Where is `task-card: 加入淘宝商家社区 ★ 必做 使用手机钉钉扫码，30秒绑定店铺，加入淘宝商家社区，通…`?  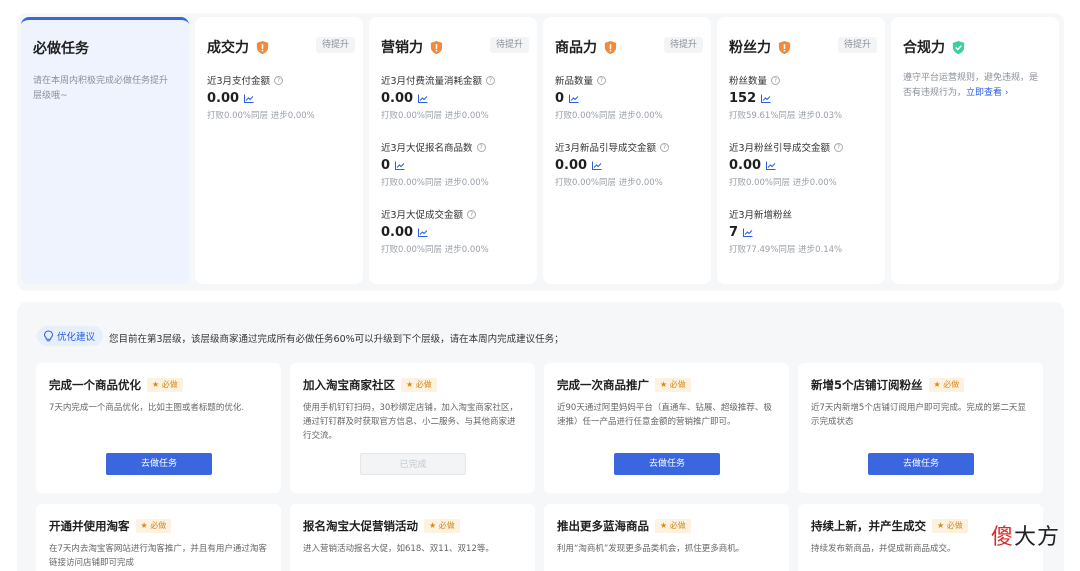
task-card: 加入淘宝商家社区 ★ 必做 使用手机钉钉扫码，30秒绑定店铺，加入淘宝商家社区，通… is located at coordinates (412, 428).